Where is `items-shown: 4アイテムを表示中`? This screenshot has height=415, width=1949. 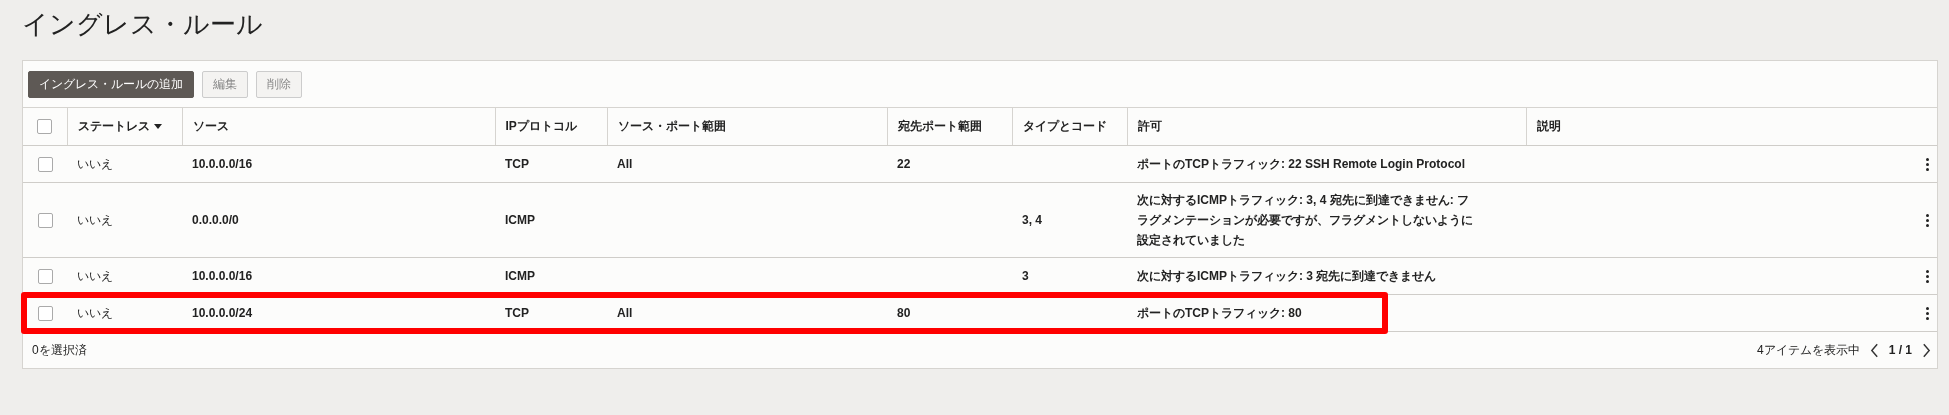
items-shown: 4アイテムを表示中 is located at coordinates (1808, 350).